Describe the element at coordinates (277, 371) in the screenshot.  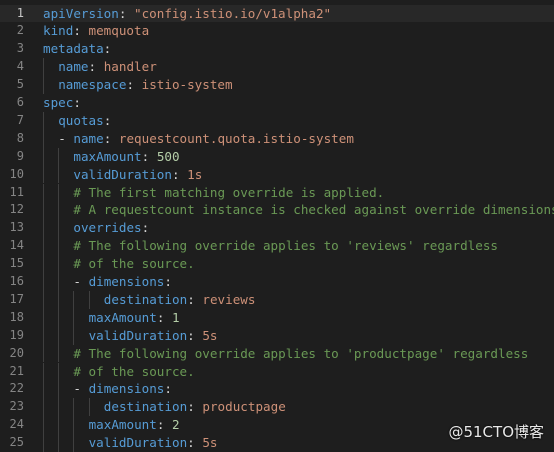
I see `code-line: 21 # of the source.` at that location.